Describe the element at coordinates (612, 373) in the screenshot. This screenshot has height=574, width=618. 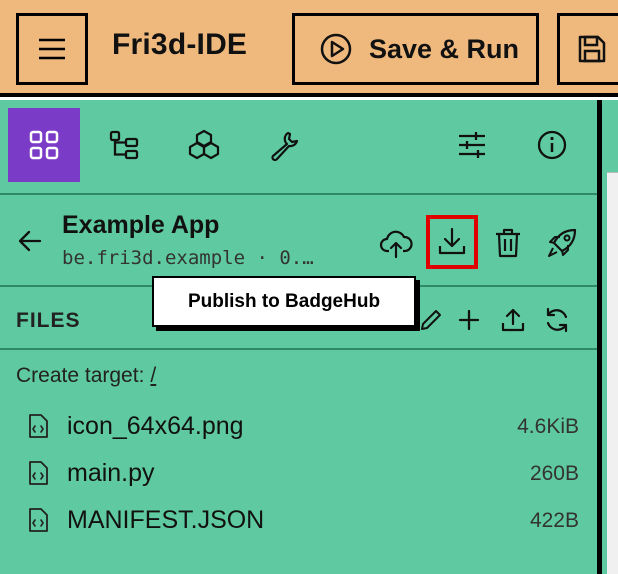
I see `editor-area` at that location.